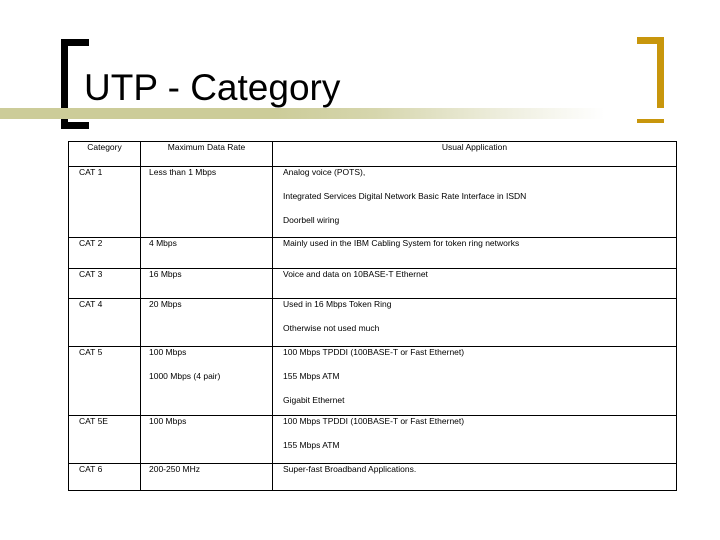 The image size is (720, 540). Describe the element at coordinates (104, 253) in the screenshot. I see `cell-category: CAT 2` at that location.